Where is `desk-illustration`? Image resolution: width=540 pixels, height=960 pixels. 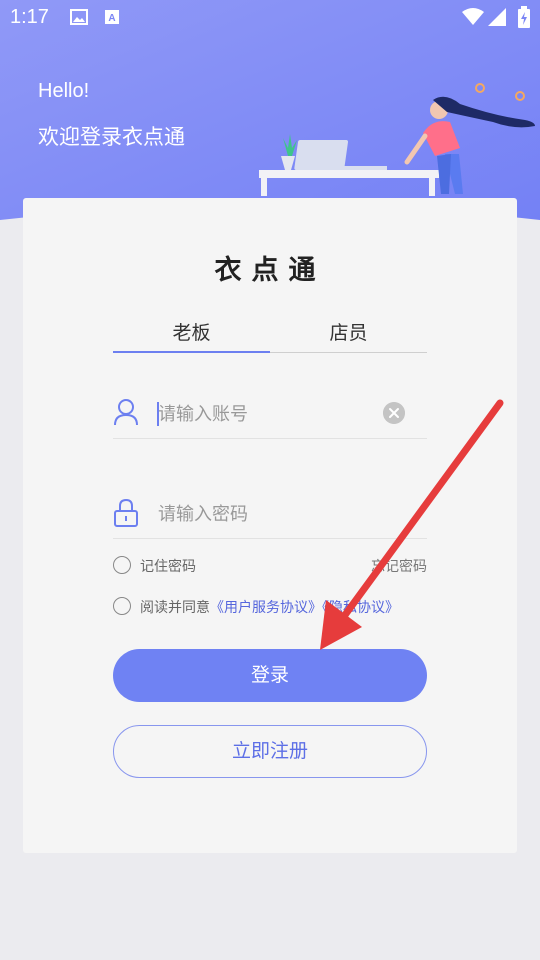
desk-illustration is located at coordinates (397, 139).